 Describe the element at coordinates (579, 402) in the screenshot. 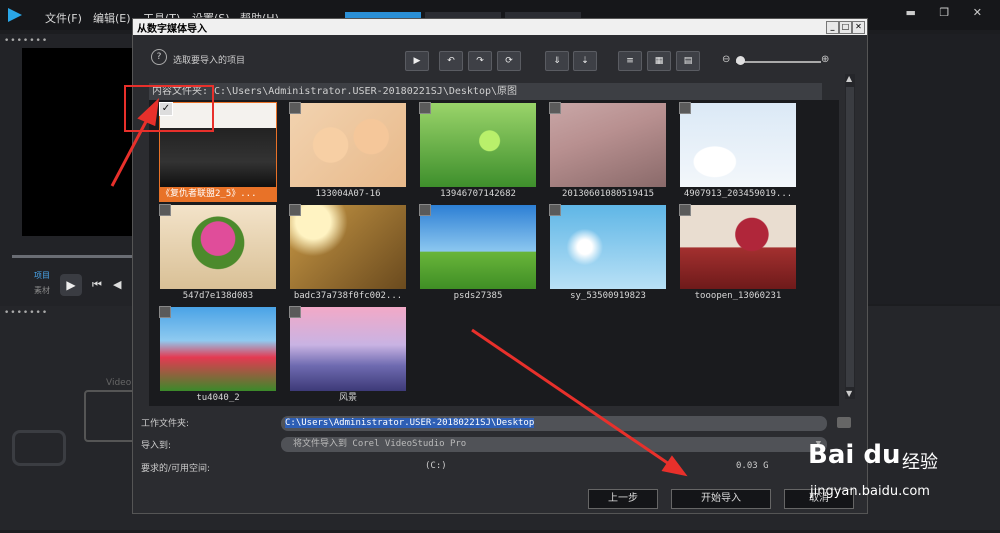

I see `arrow-to-start-import-icon` at that location.